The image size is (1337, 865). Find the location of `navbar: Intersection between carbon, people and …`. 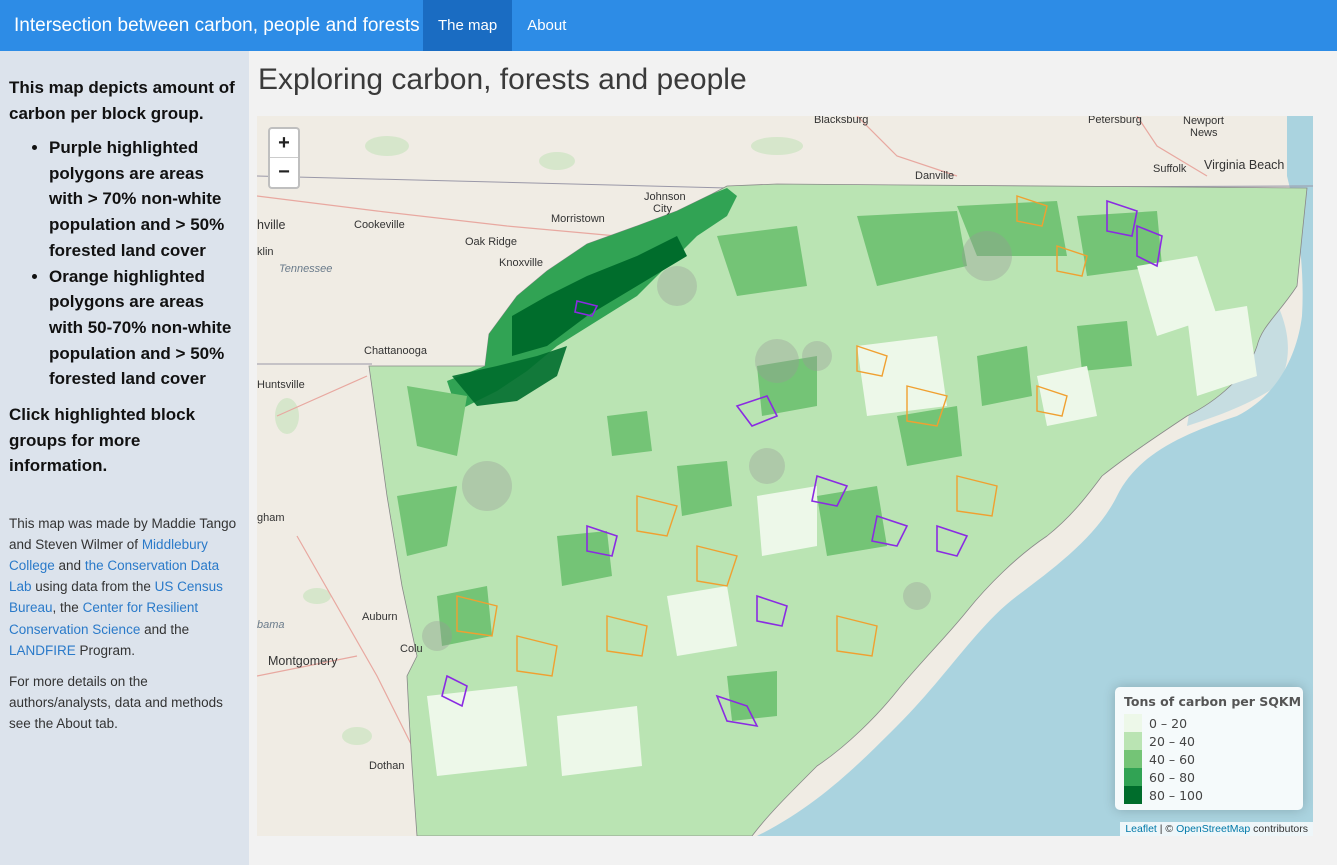

navbar: Intersection between carbon, people and … is located at coordinates (668, 25).